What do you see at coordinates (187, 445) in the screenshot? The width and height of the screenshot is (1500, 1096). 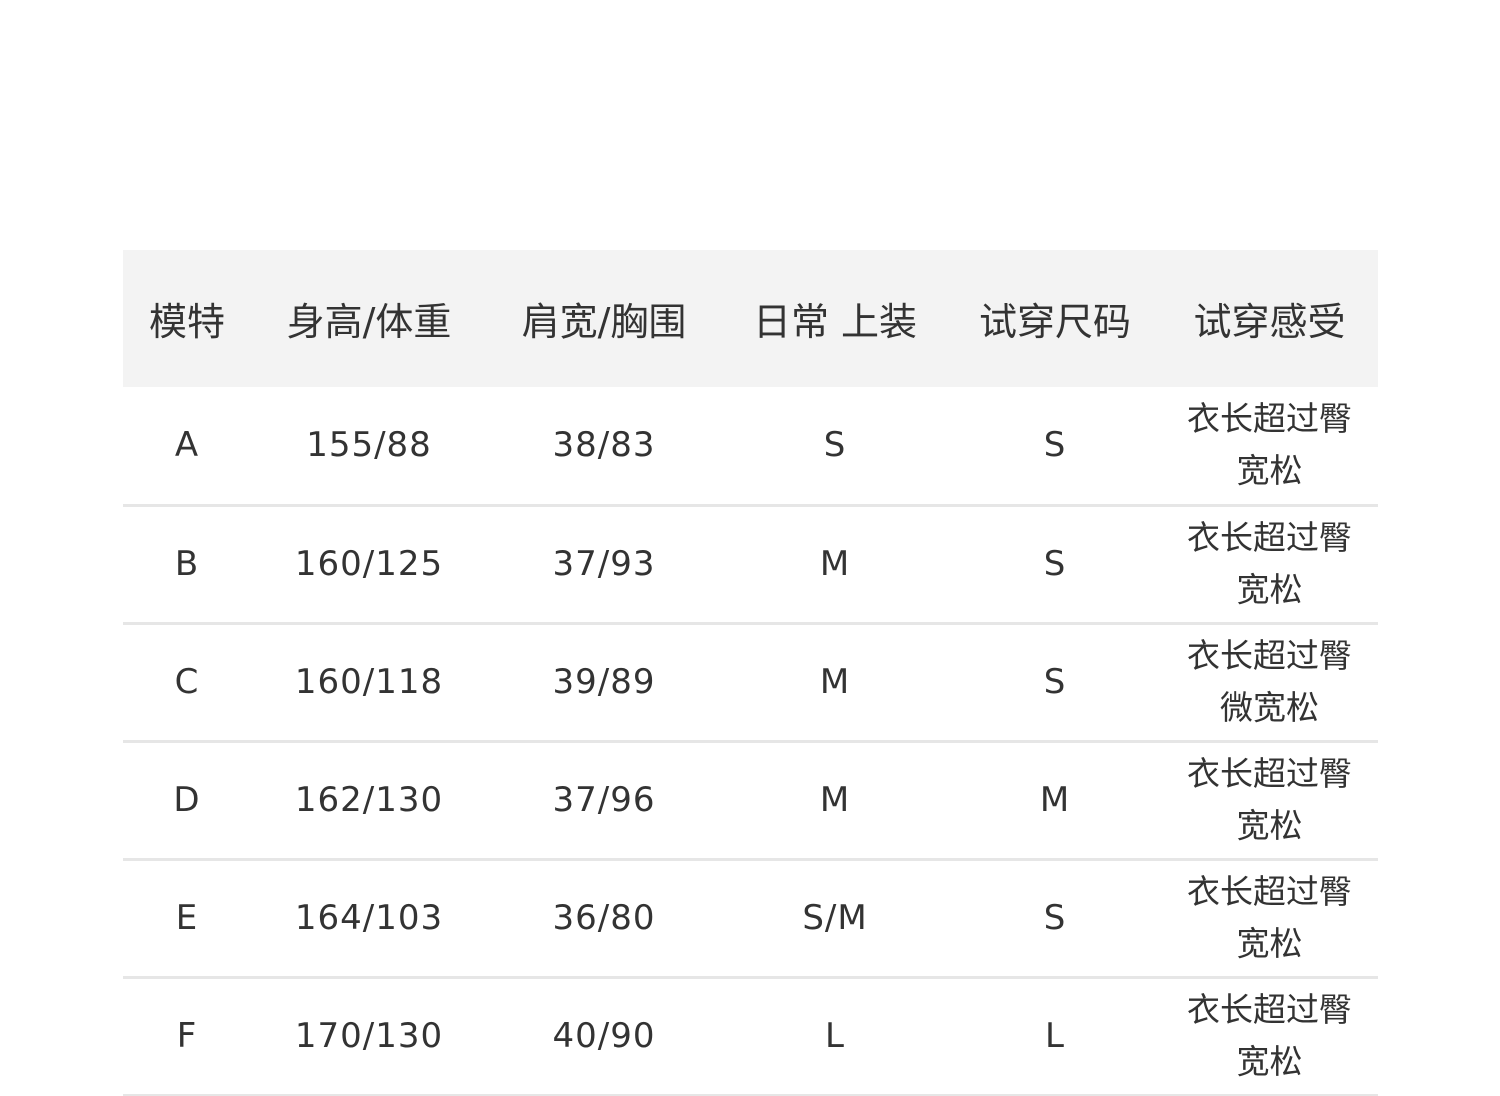 I see `cell-model: A` at bounding box center [187, 445].